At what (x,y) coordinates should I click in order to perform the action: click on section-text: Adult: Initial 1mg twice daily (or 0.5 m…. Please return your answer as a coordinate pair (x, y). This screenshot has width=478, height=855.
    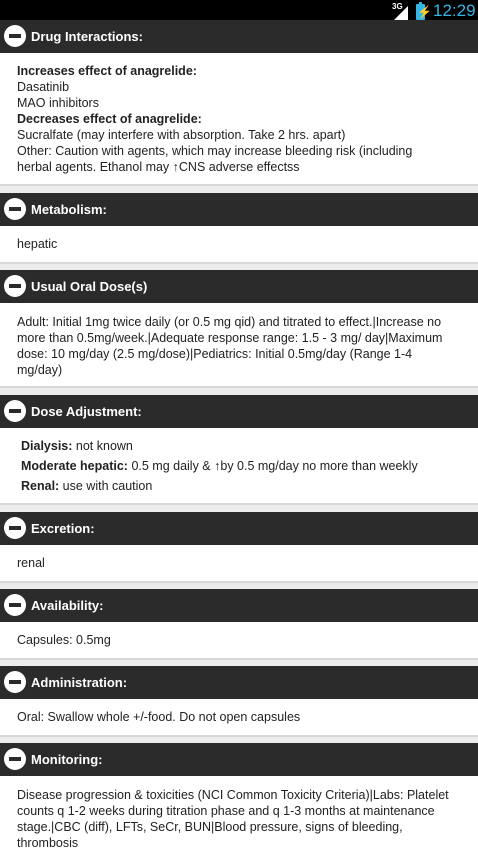
    Looking at the image, I should click on (230, 346).